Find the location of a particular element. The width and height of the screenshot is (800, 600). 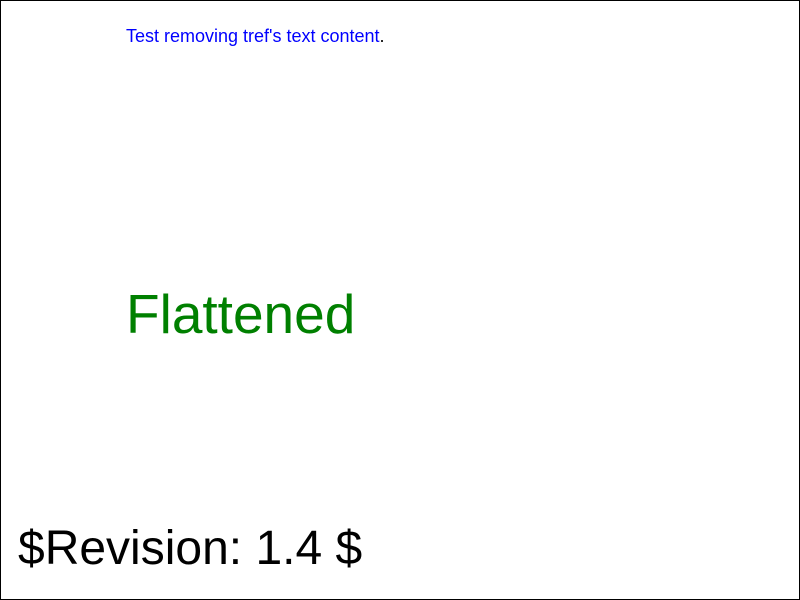

test-title: Test removing tref's text content. is located at coordinates (255, 36).